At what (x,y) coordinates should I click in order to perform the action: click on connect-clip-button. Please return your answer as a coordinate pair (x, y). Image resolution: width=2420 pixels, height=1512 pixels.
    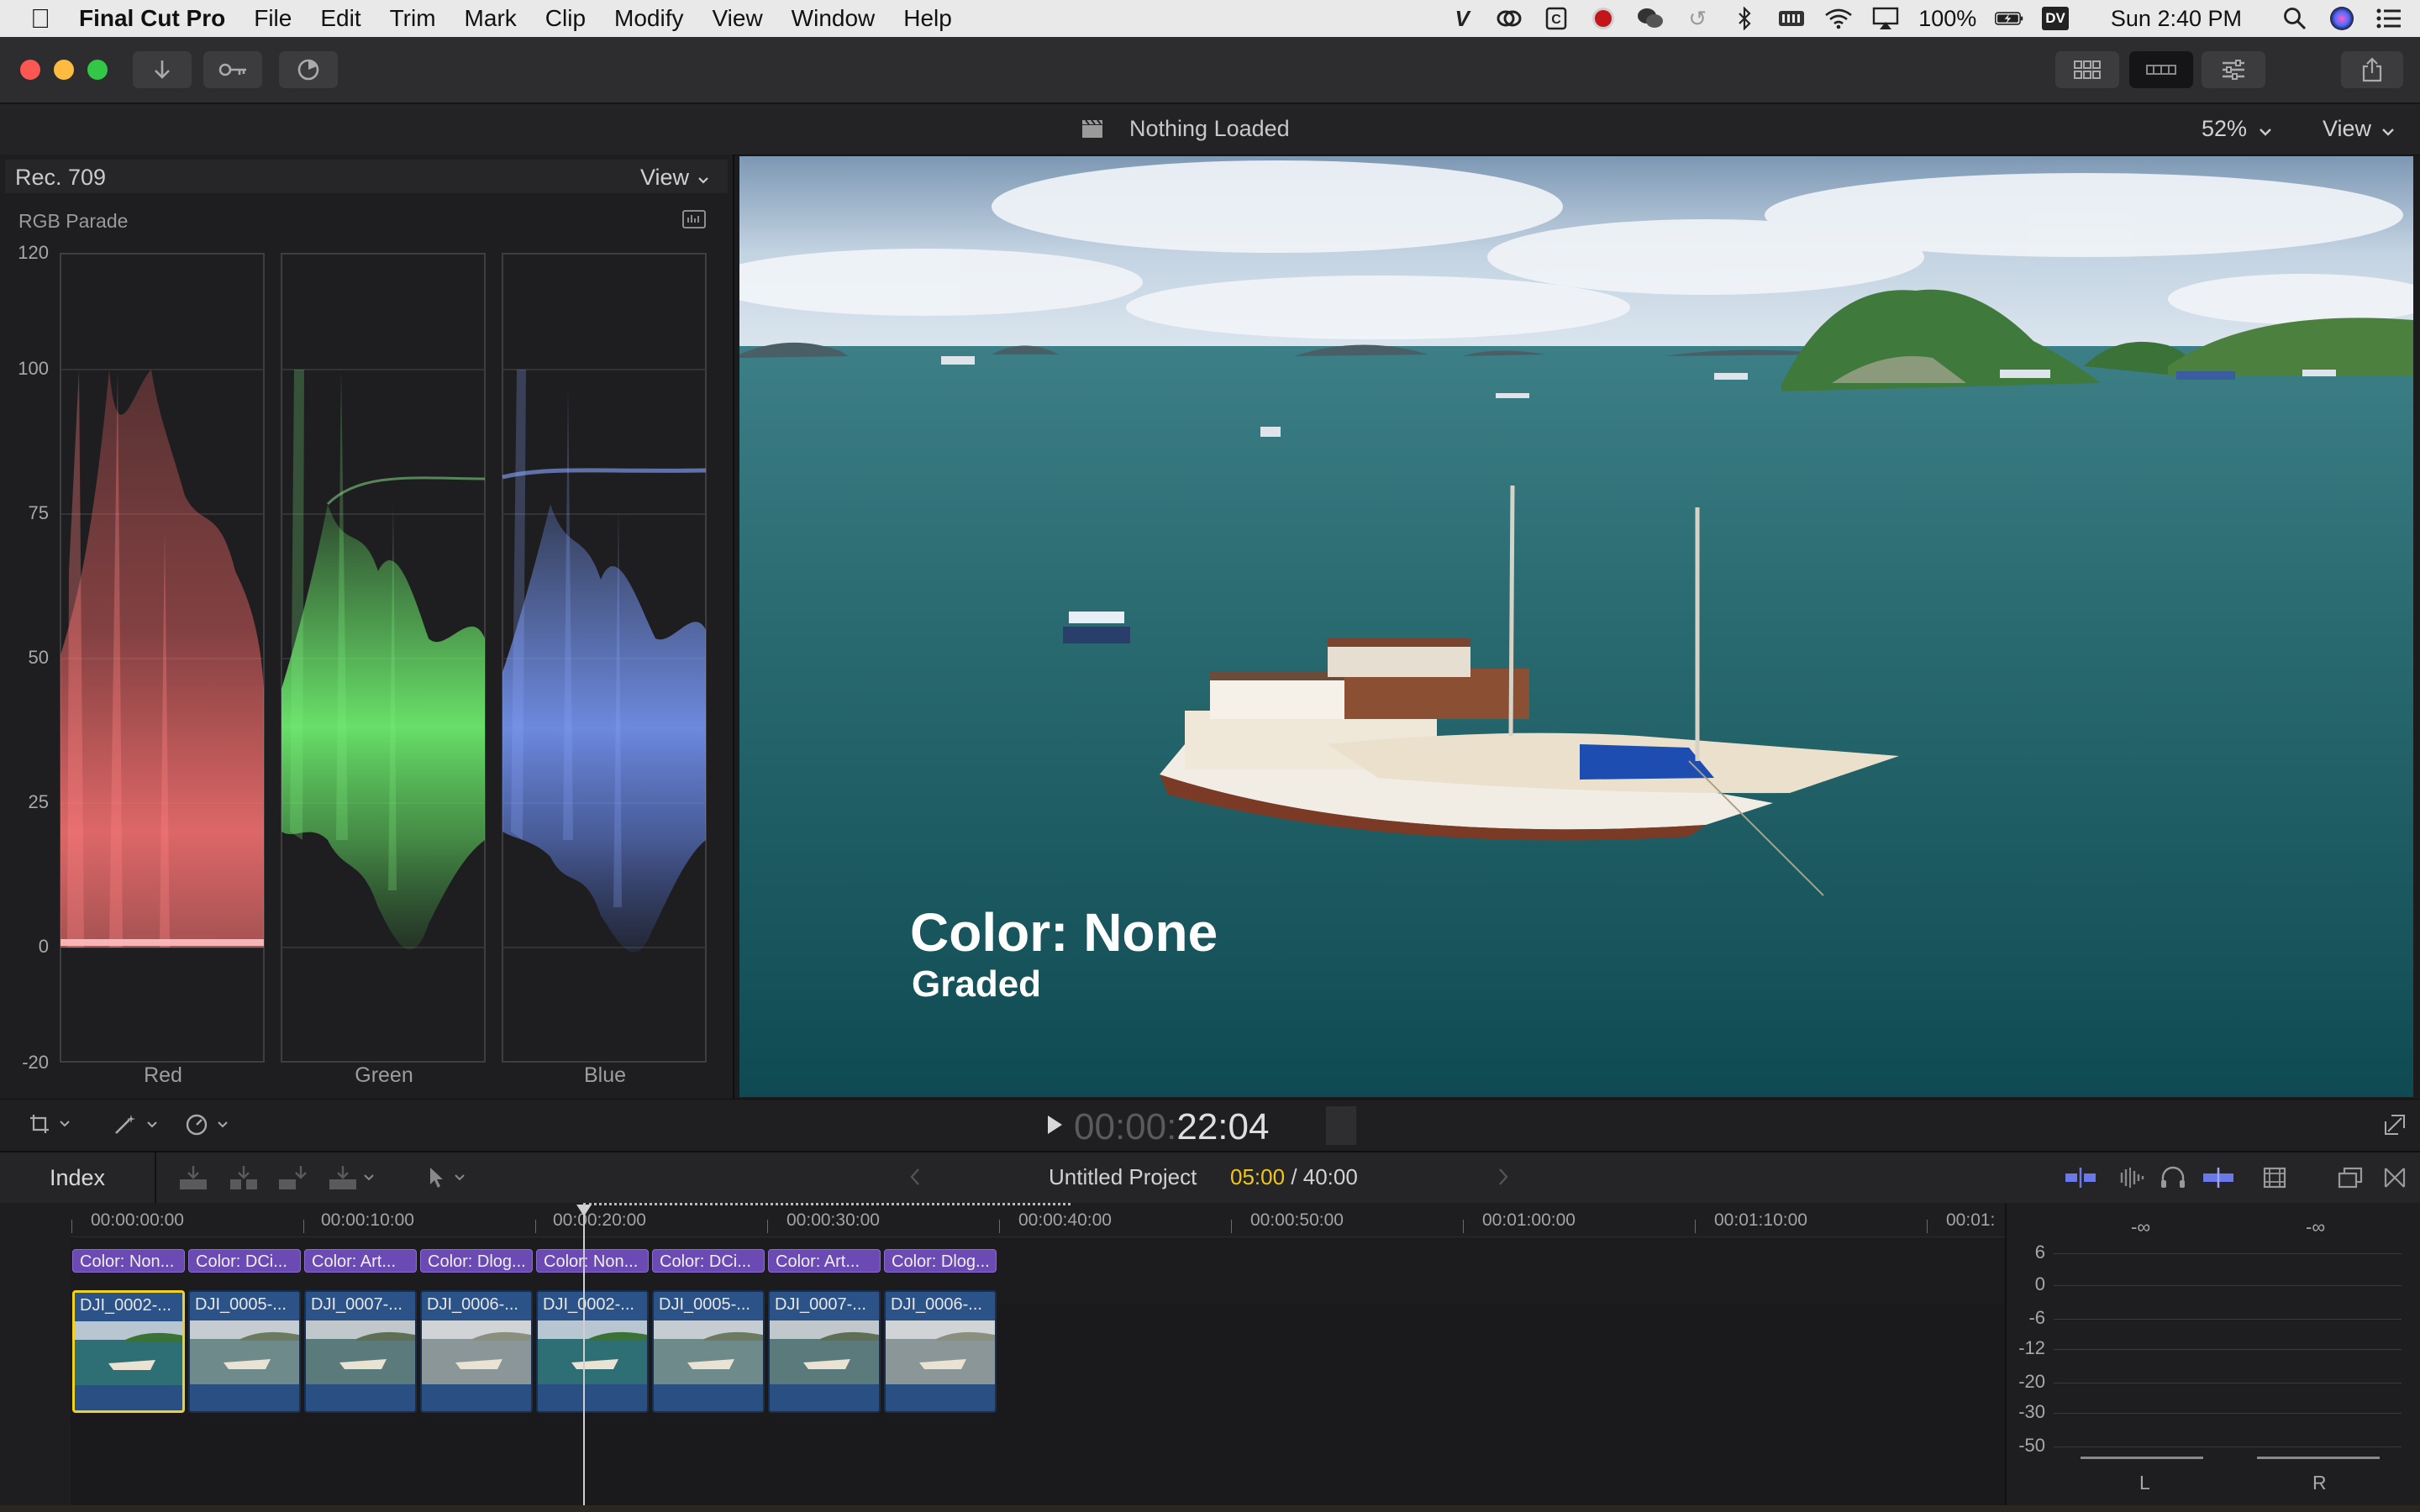
    Looking at the image, I should click on (193, 1179).